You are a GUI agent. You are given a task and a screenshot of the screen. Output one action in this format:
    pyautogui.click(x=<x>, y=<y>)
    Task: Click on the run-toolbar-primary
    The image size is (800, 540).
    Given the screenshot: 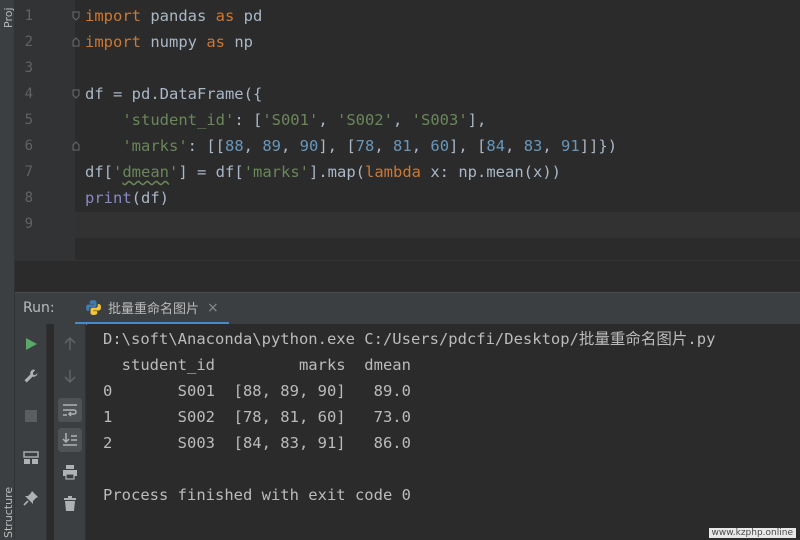 What is the action you would take?
    pyautogui.click(x=31, y=432)
    